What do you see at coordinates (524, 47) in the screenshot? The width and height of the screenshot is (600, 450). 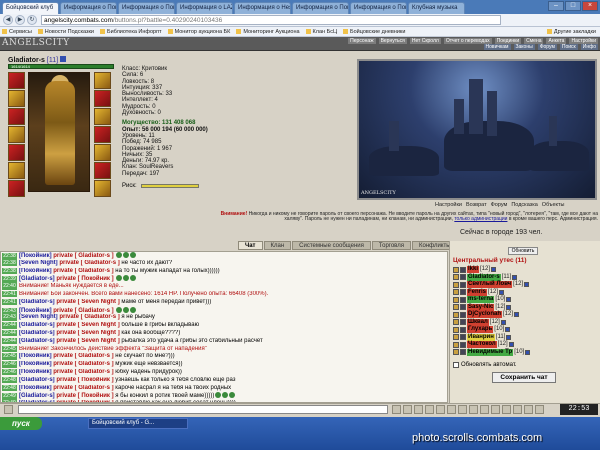 I see `menu-item: Законы` at bounding box center [524, 47].